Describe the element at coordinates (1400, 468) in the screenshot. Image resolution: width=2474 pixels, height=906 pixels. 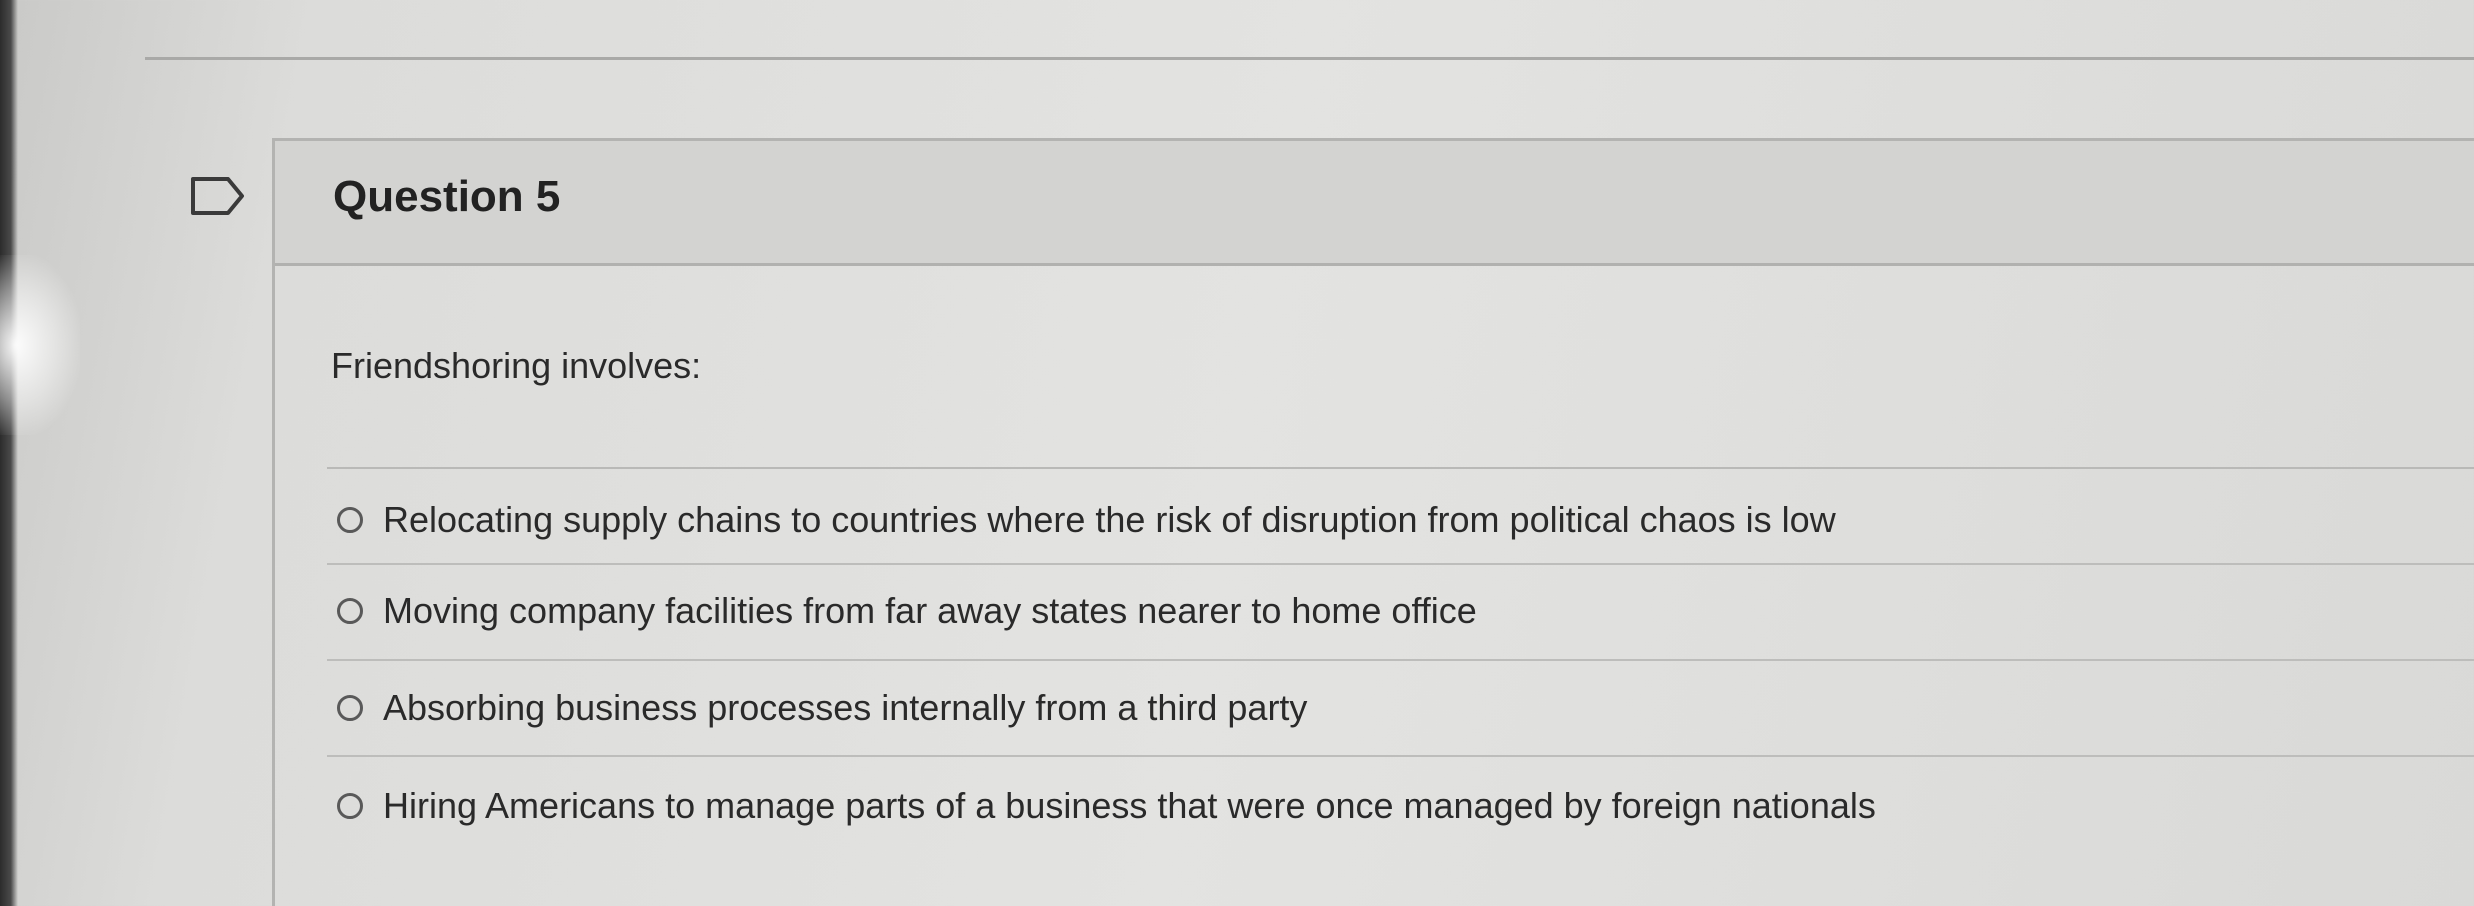
I see `prompt-divider` at that location.